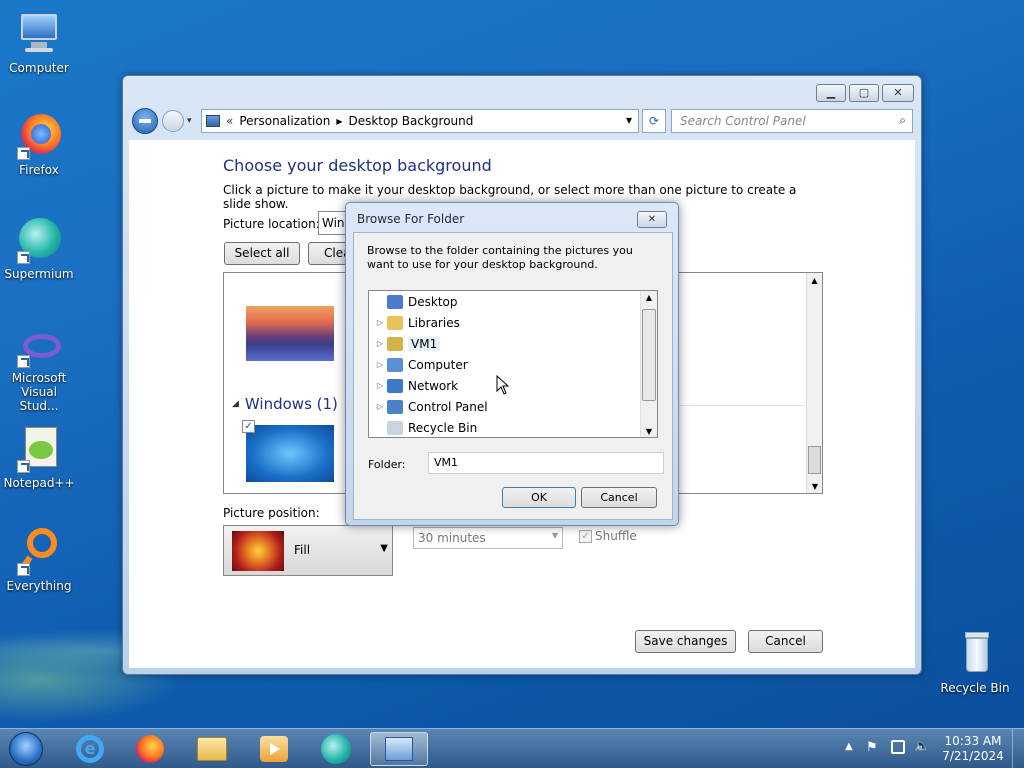 This screenshot has width=1024, height=768. I want to click on landscape-thumbnail, so click(290, 333).